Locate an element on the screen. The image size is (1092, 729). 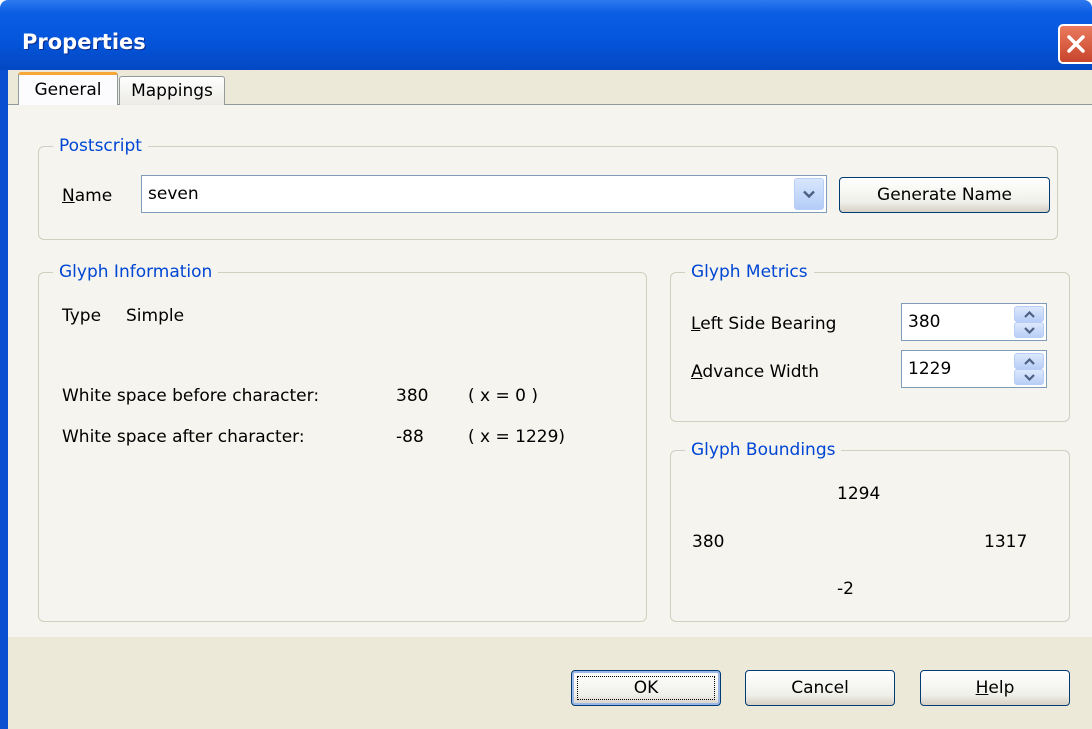
advance-width-spin-buttons is located at coordinates (1029, 369).